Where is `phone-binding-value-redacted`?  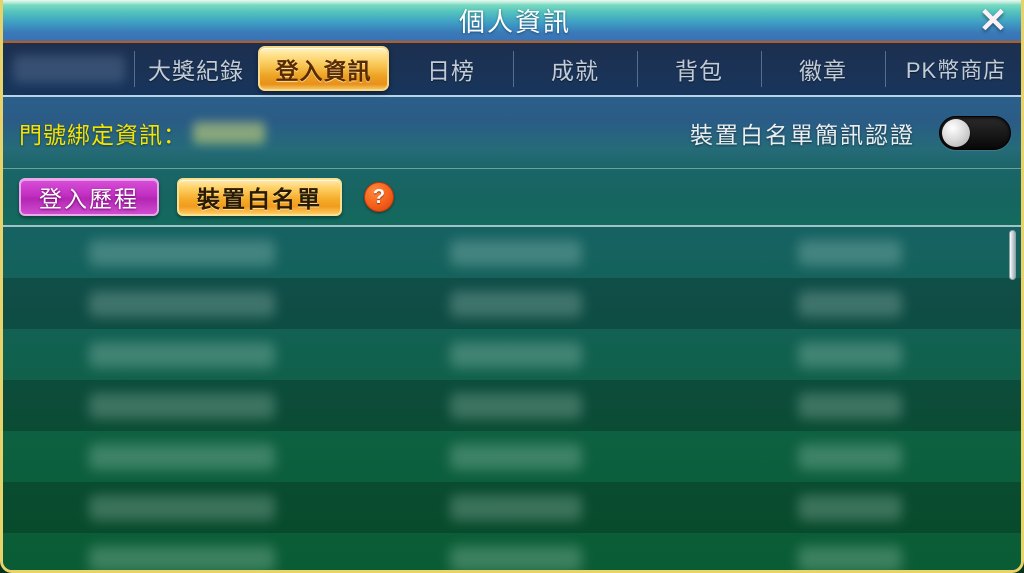
phone-binding-value-redacted is located at coordinates (229, 132).